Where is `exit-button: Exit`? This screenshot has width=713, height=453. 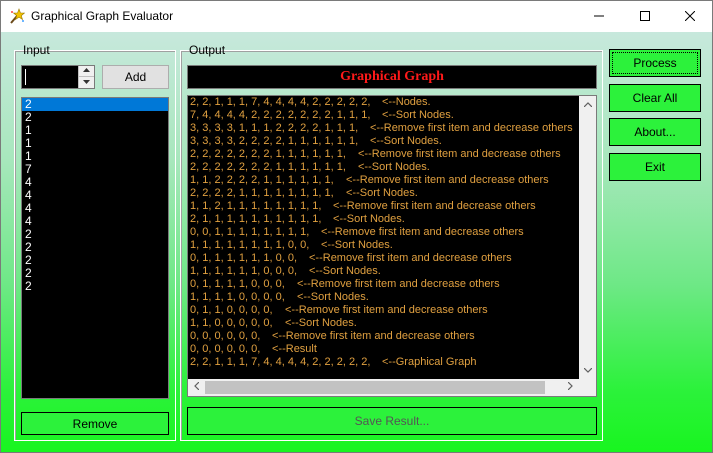 exit-button: Exit is located at coordinates (655, 167).